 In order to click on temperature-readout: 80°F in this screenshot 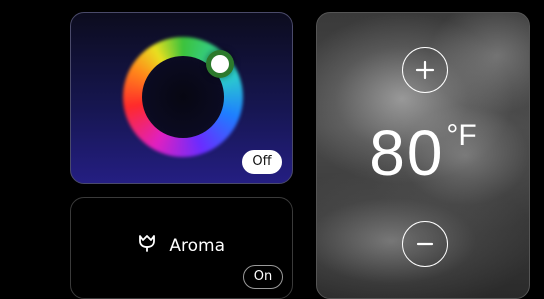, I will do `click(423, 153)`.